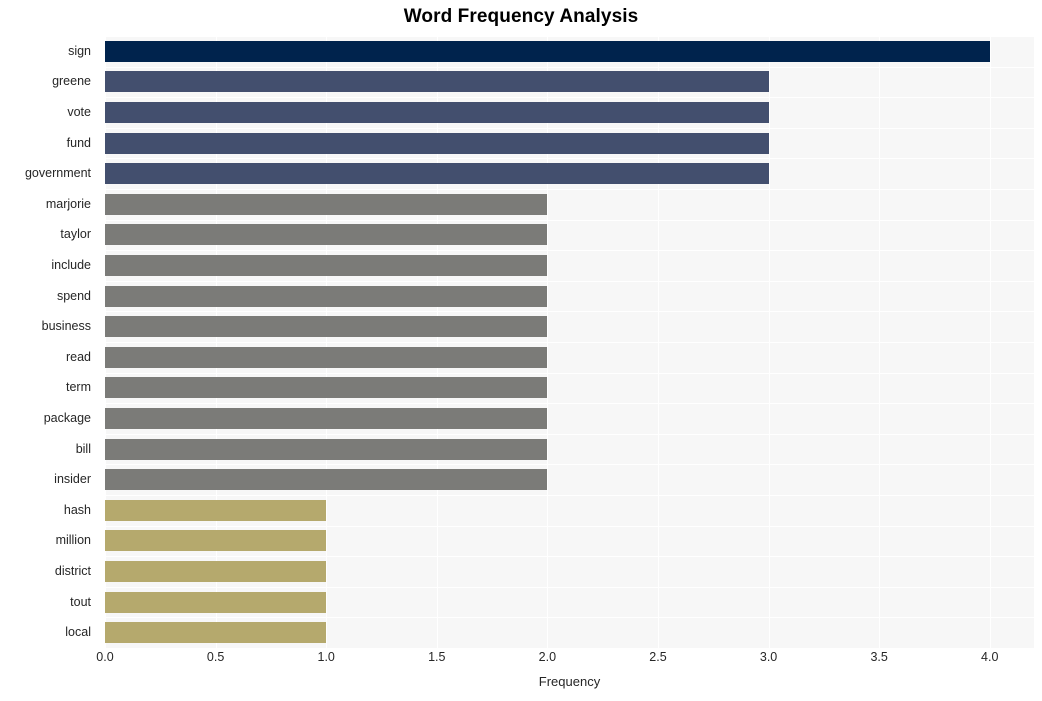 The width and height of the screenshot is (1042, 701). Describe the element at coordinates (68, 203) in the screenshot. I see `y-axis-tick-label: marjorie` at that location.